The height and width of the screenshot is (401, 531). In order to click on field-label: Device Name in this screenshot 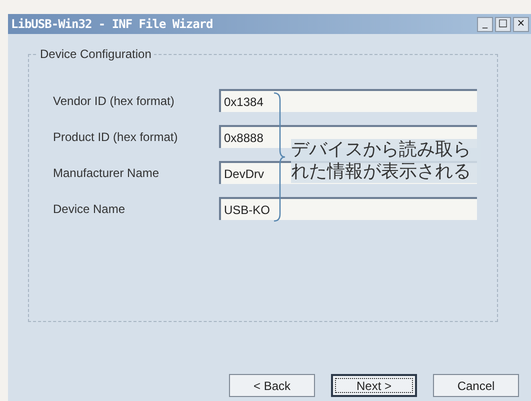, I will do `click(89, 209)`.